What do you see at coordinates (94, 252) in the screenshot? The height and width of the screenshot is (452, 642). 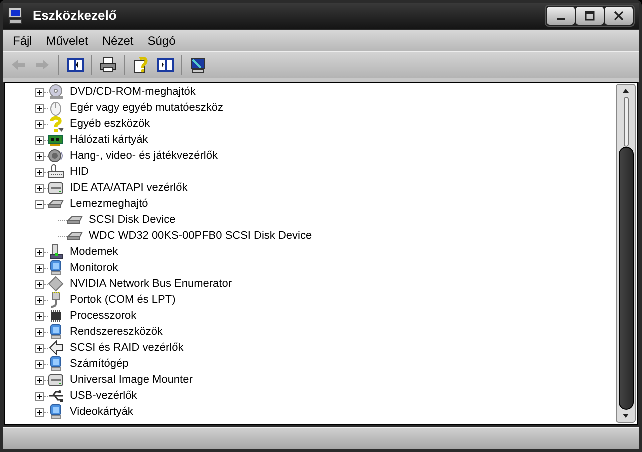 I see `tree-item: Modemek` at bounding box center [94, 252].